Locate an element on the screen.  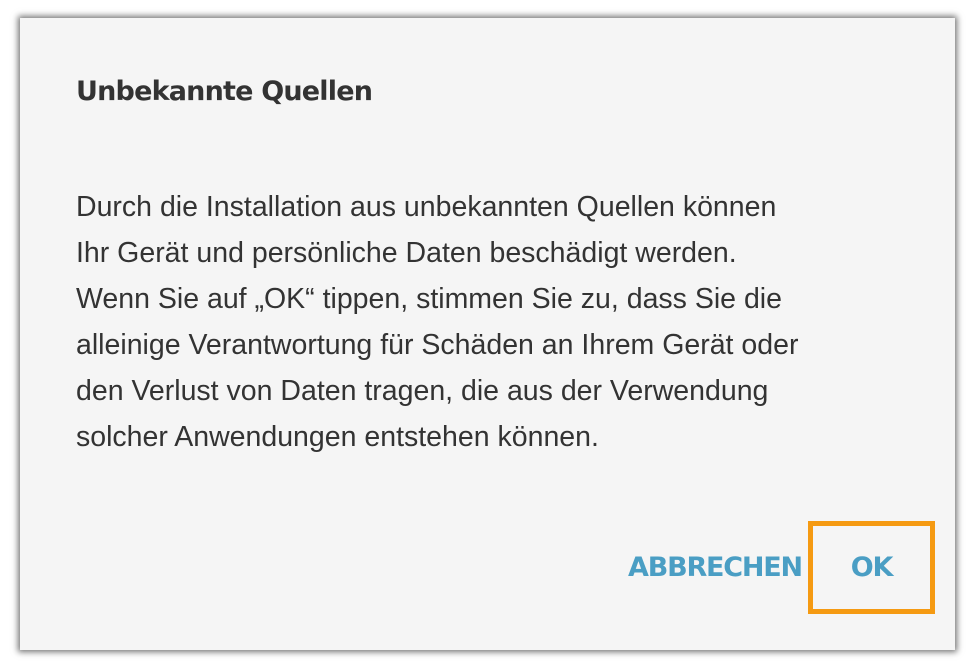
dialog-title: Unbekannte Quellen is located at coordinates (224, 91).